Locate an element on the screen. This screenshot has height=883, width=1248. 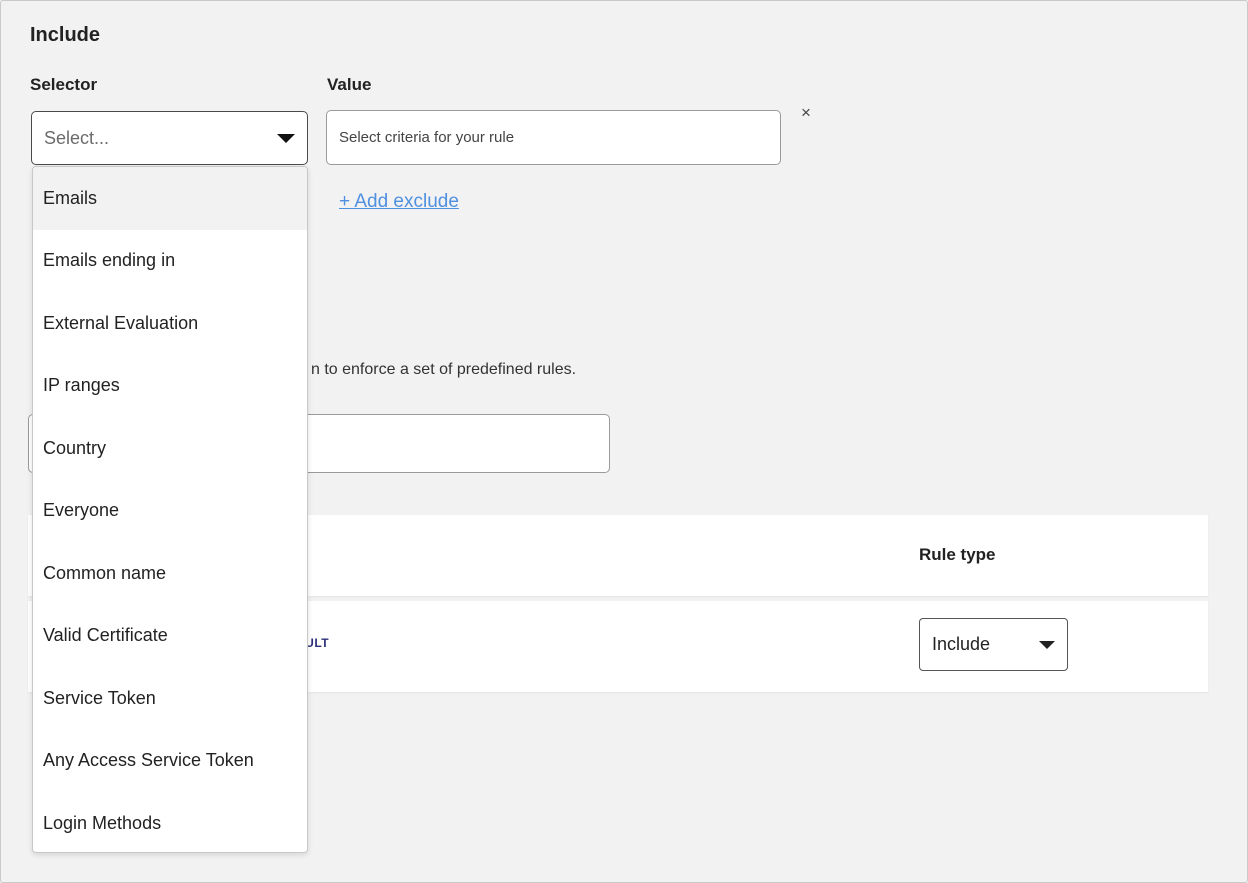
rule-type-column-header: Rule type is located at coordinates (957, 554).